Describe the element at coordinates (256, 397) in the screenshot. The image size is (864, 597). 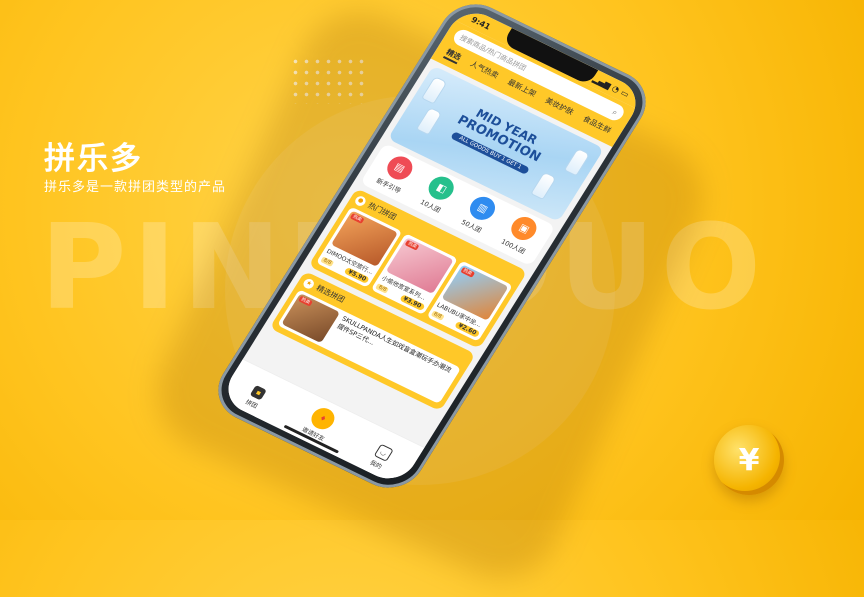
I see `nav-group: ▪ 拼团` at that location.